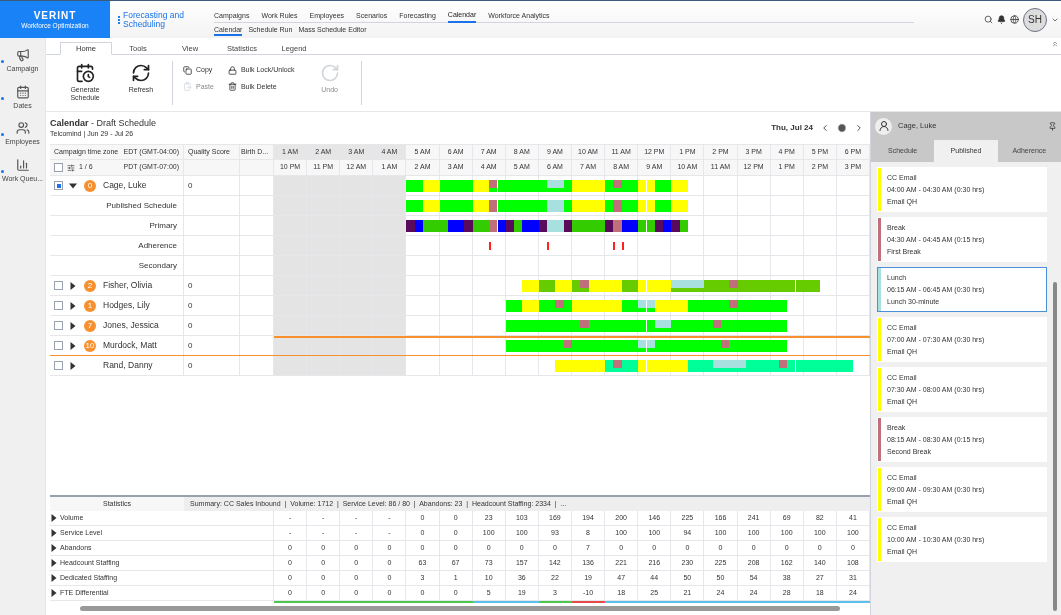  What do you see at coordinates (126, 305) in the screenshot?
I see `employee-name: Hodges, Lily` at bounding box center [126, 305].